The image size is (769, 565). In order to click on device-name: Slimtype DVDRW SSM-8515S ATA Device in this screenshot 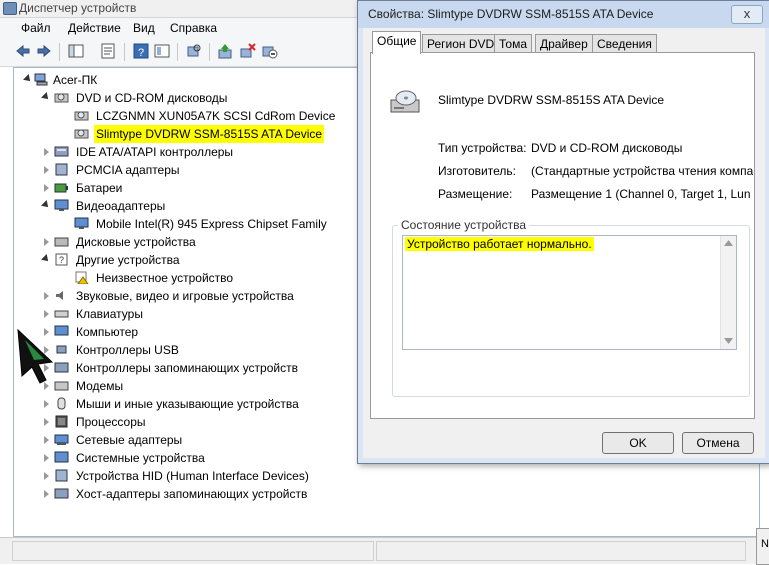, I will do `click(551, 100)`.